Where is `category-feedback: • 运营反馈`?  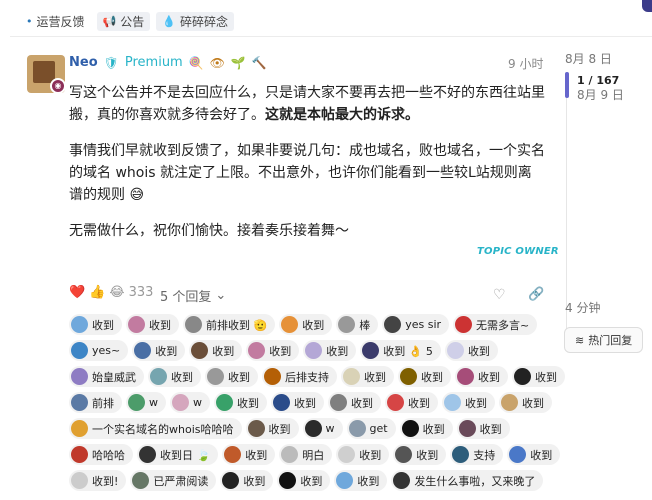 category-feedback: • 运营反馈 is located at coordinates (55, 21).